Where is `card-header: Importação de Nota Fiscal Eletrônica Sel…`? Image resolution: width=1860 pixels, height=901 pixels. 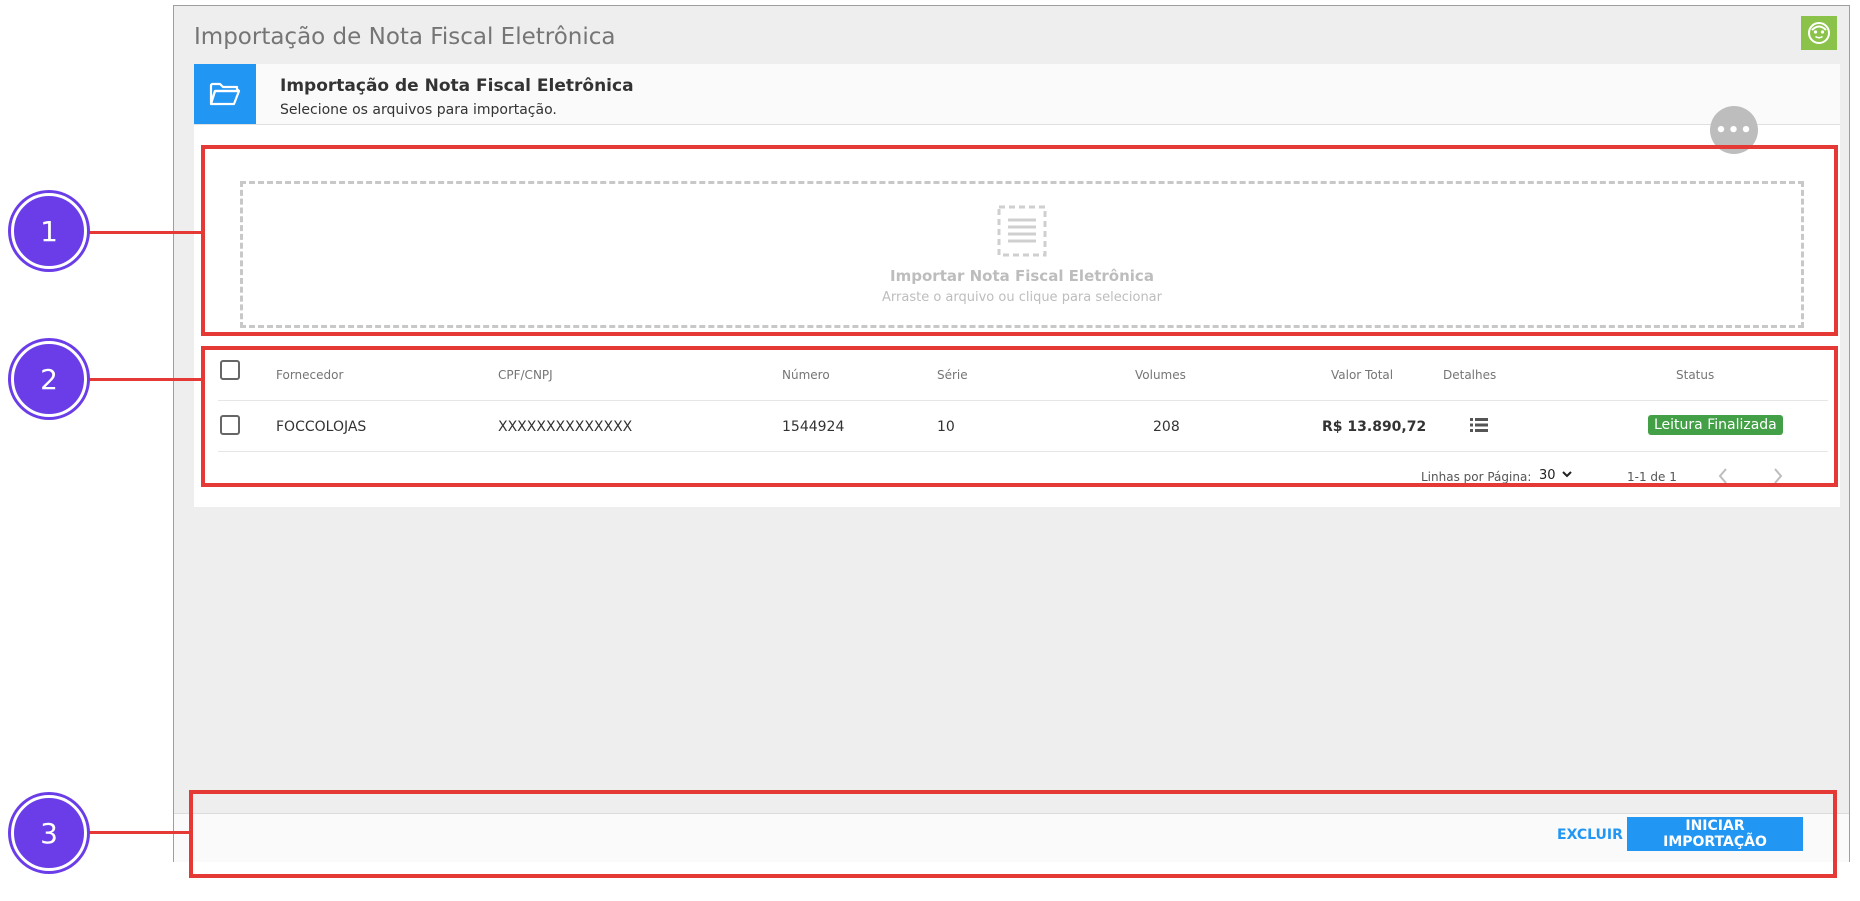 card-header: Importação de Nota Fiscal Eletrônica Sel… is located at coordinates (1017, 94).